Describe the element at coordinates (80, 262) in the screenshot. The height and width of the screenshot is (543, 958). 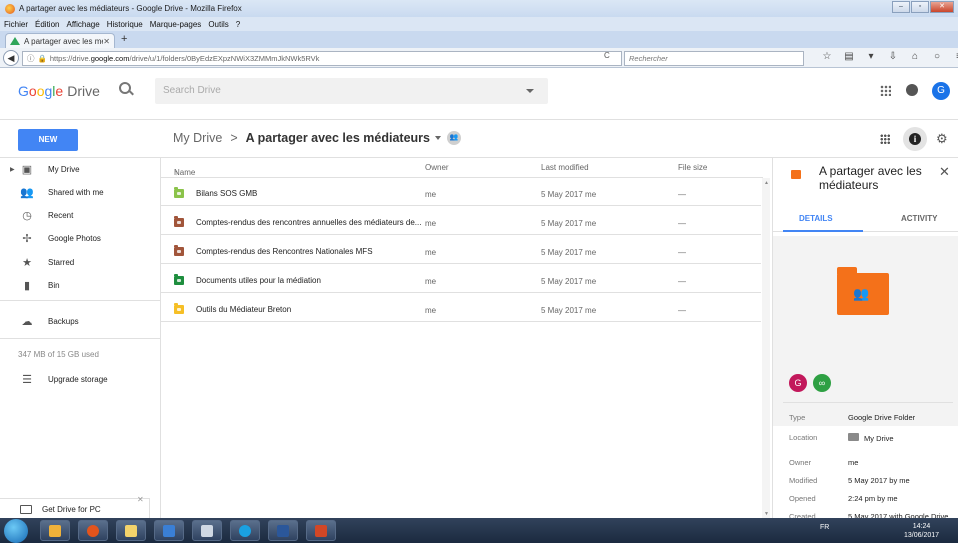
I see `sidebar-item-starred: ★ Starred` at that location.